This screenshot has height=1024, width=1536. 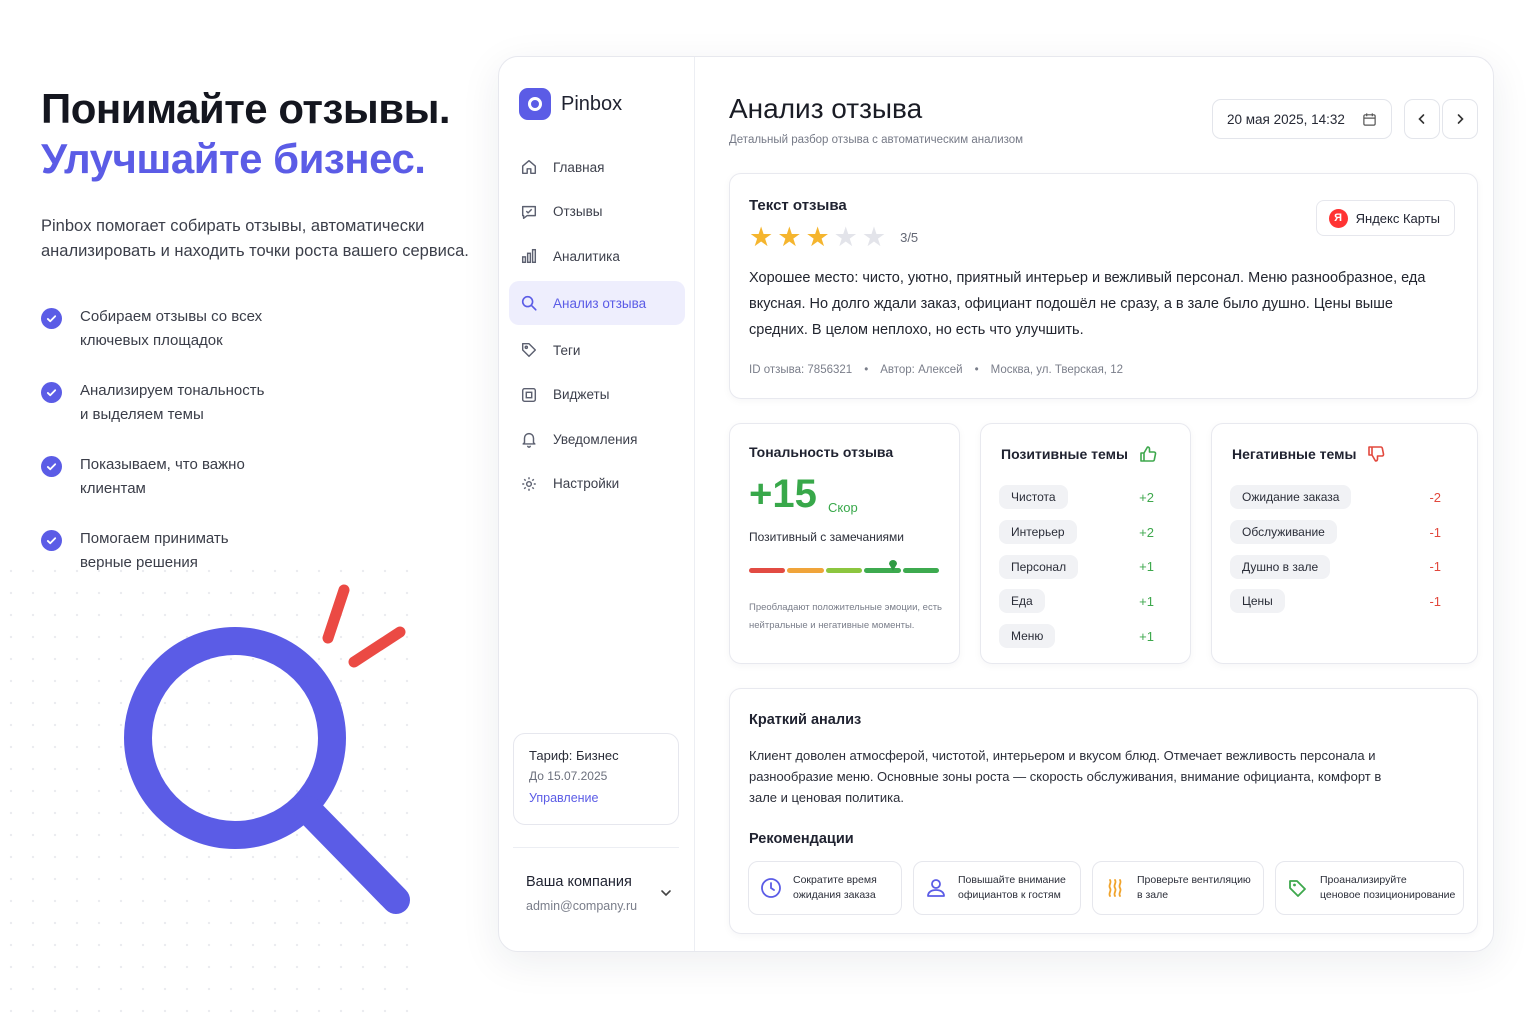 I want to click on sidebar-item-tags: Теги, so click(x=597, y=350).